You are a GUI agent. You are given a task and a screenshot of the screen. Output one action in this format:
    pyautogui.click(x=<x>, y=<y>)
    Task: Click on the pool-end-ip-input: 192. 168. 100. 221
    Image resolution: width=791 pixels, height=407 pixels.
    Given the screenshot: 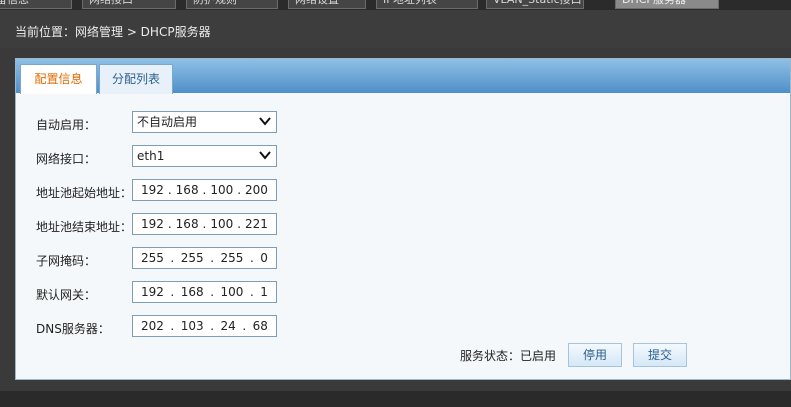 What is the action you would take?
    pyautogui.click(x=204, y=224)
    